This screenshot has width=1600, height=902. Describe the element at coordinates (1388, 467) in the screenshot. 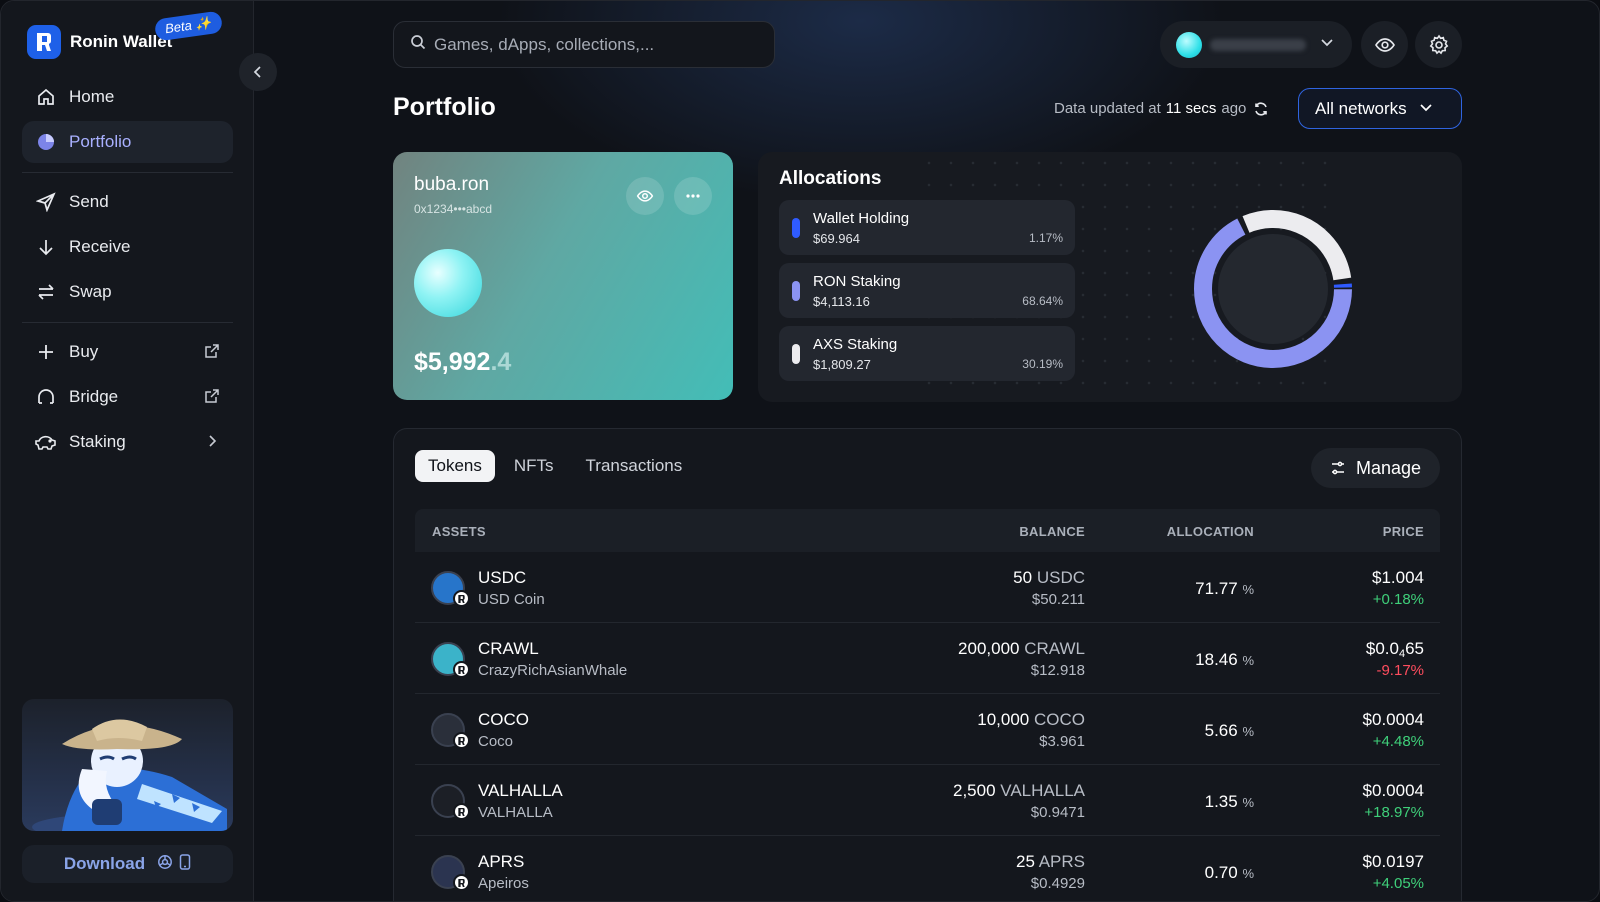

I see `manage-label: Manage` at that location.